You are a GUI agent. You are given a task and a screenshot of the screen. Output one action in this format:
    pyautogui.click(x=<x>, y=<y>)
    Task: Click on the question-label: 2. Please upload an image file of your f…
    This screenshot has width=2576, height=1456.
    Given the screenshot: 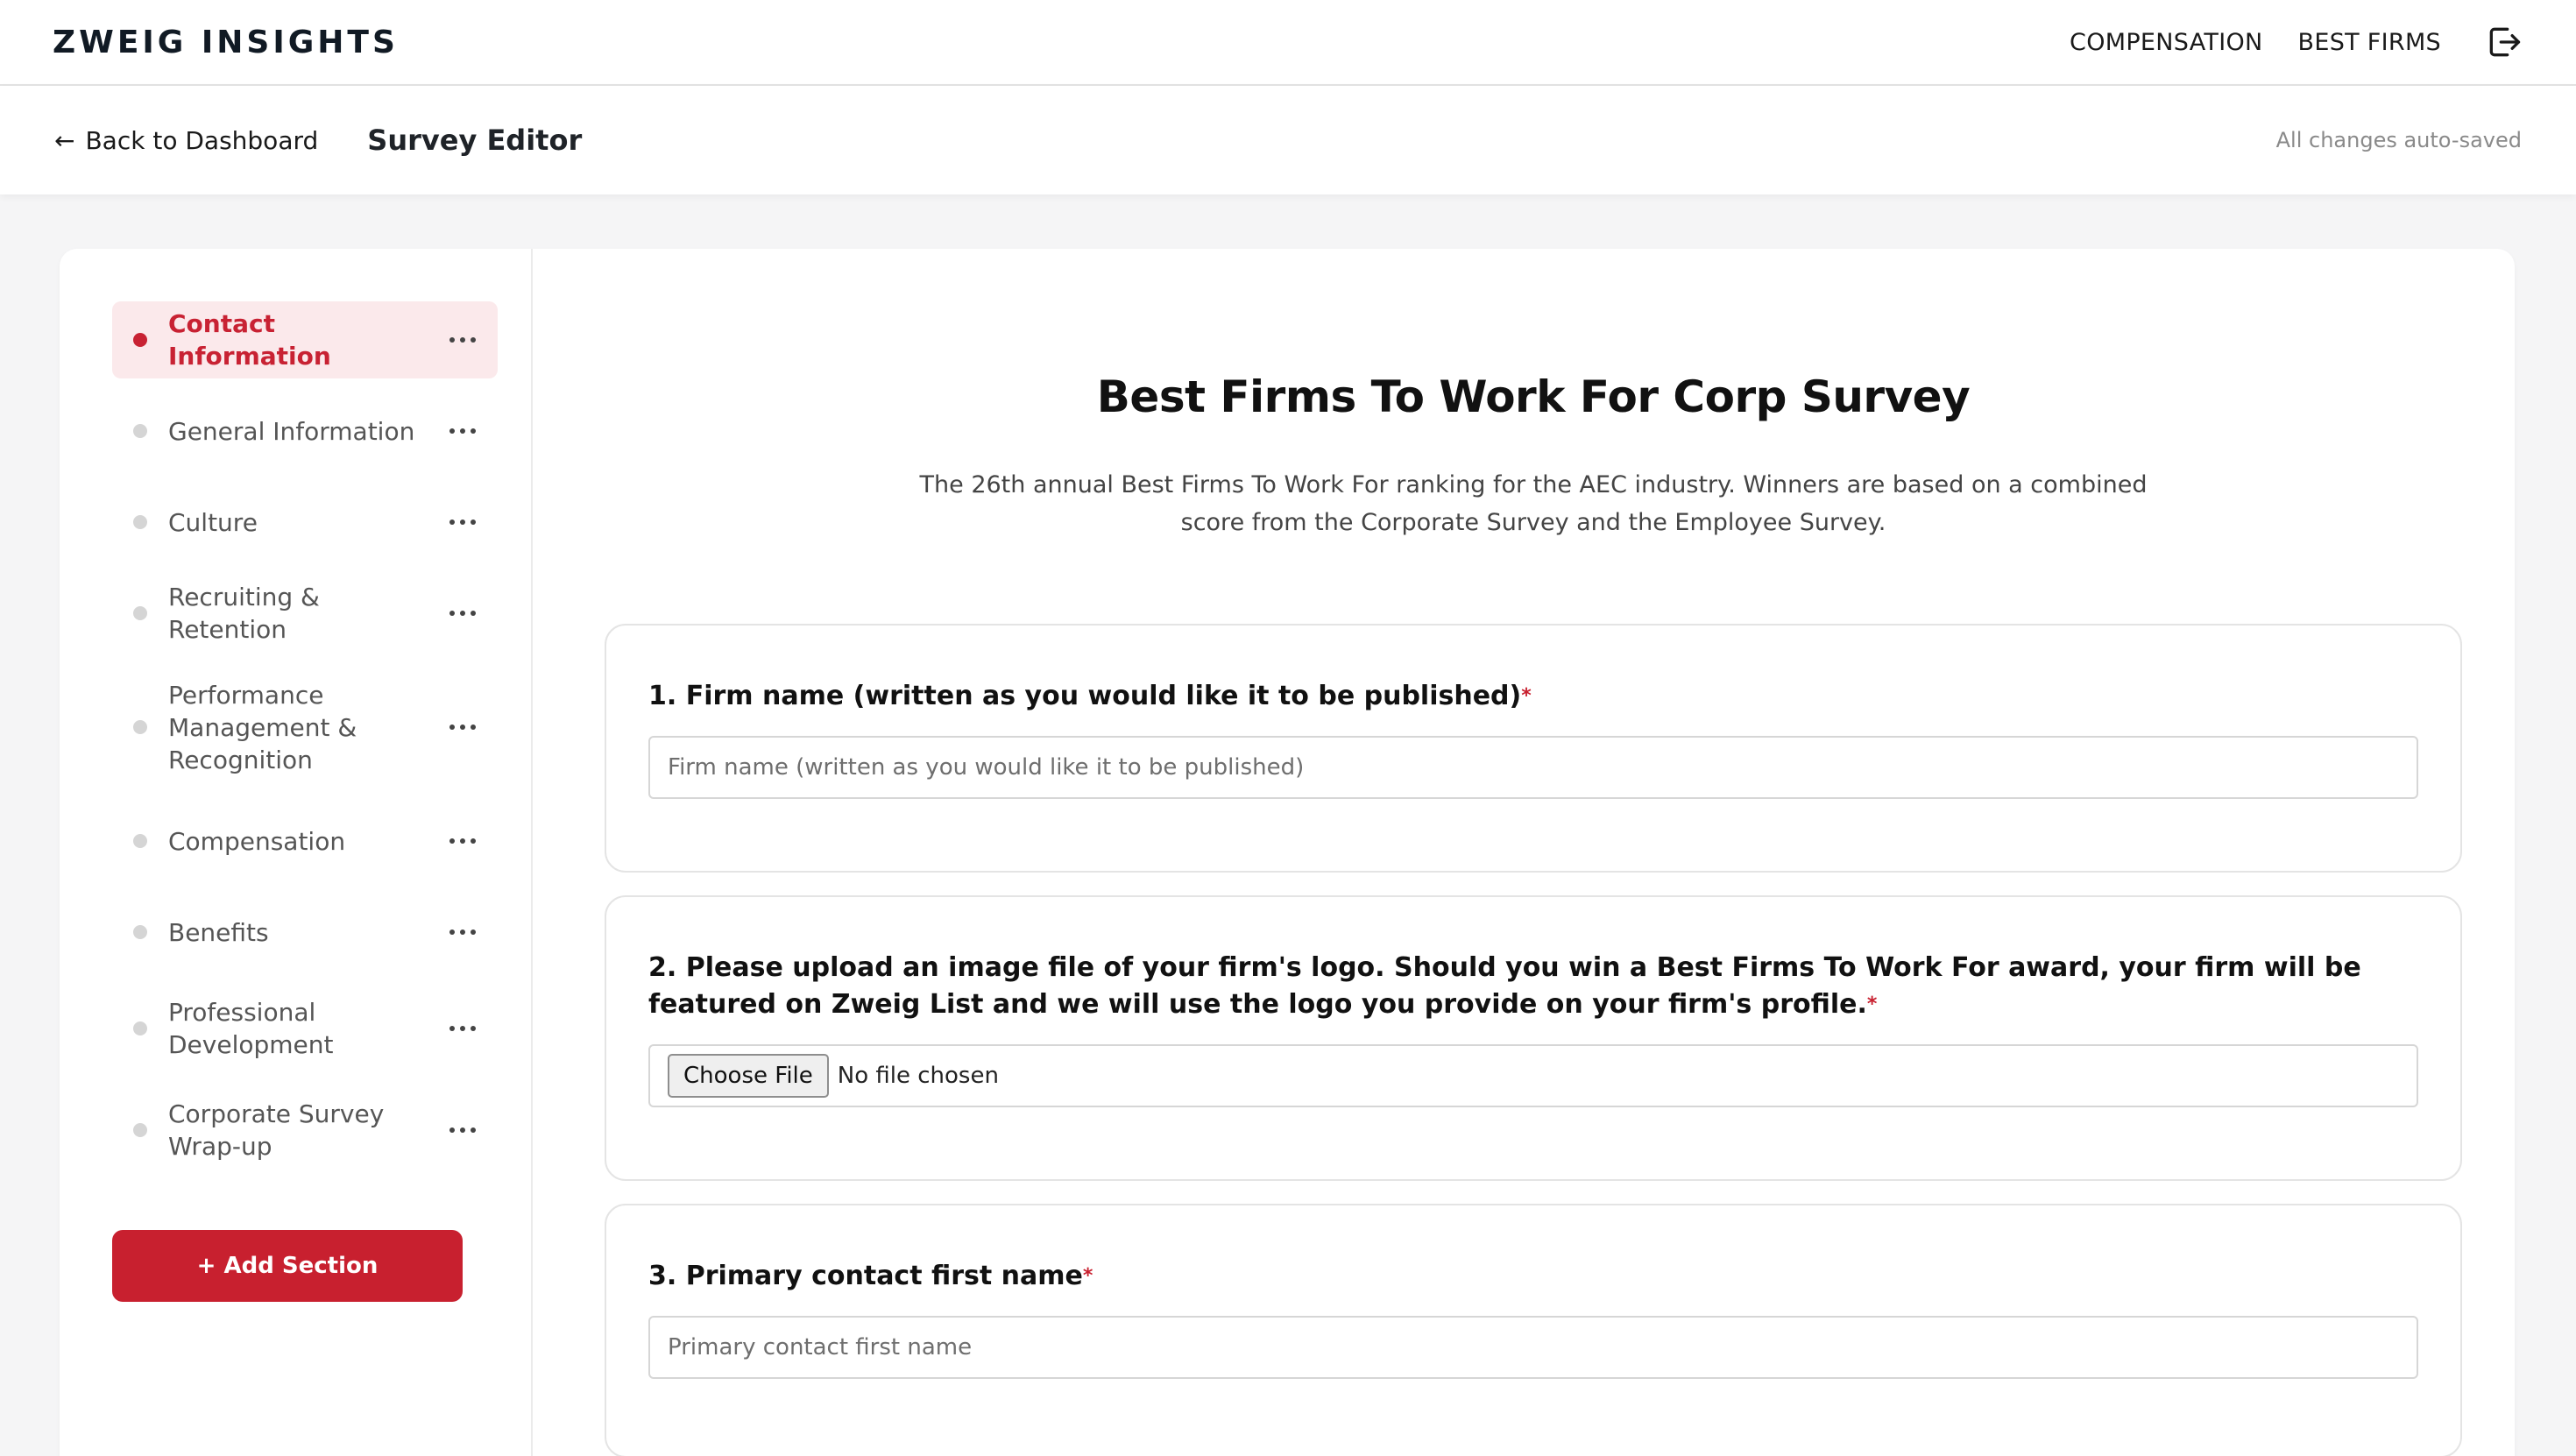 What is the action you would take?
    pyautogui.click(x=1533, y=986)
    